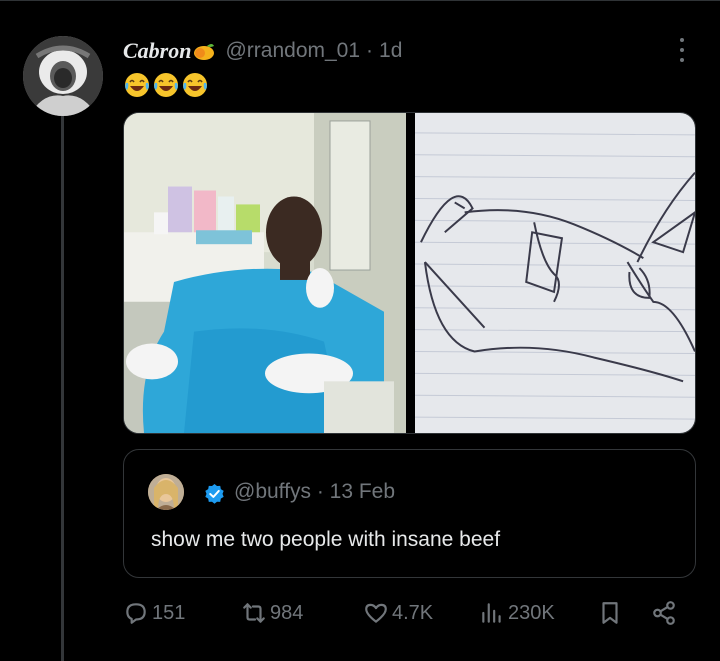 Image resolution: width=720 pixels, height=661 pixels. What do you see at coordinates (491, 613) in the screenshot?
I see `analytics-icon` at bounding box center [491, 613].